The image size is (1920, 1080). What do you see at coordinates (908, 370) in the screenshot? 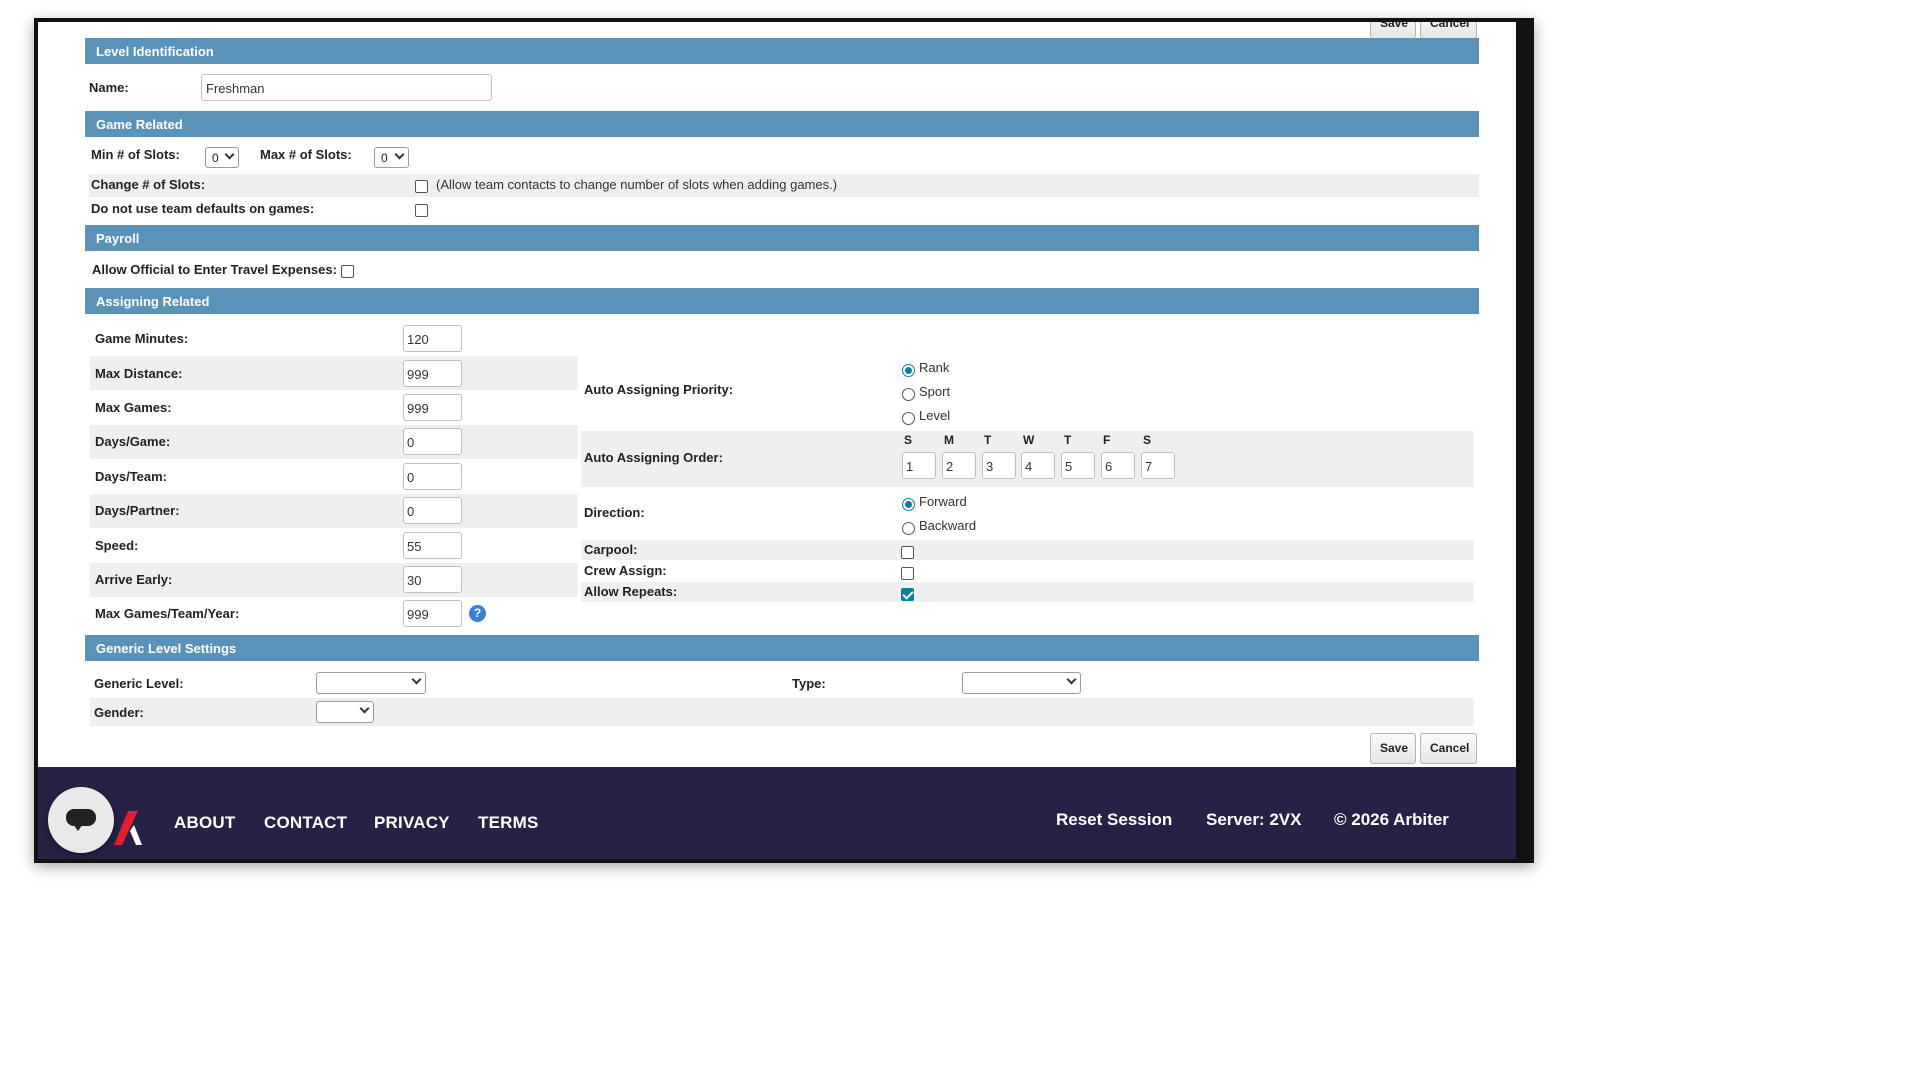
I see `priority-rank-radio` at bounding box center [908, 370].